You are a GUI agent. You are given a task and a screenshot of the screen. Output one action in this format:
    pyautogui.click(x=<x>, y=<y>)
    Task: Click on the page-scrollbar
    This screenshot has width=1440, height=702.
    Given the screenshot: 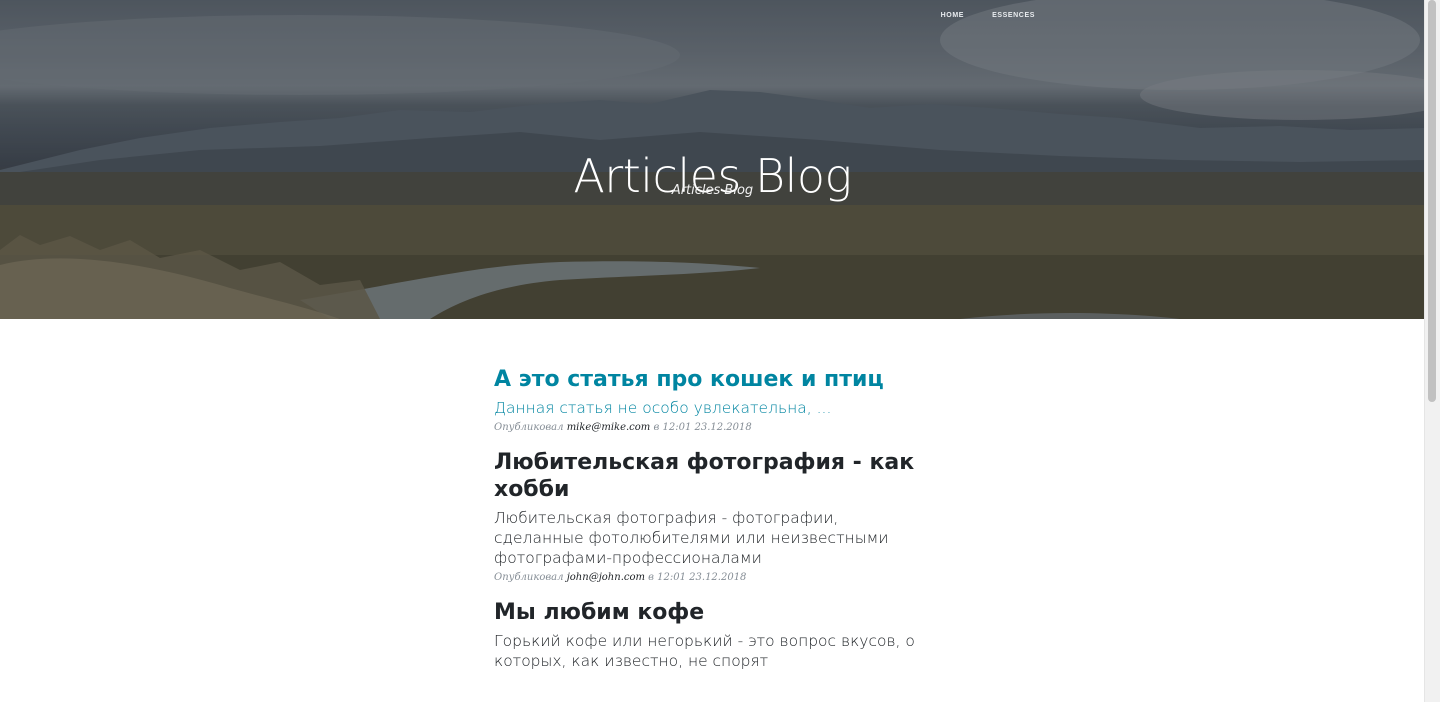 What is the action you would take?
    pyautogui.click(x=1432, y=351)
    